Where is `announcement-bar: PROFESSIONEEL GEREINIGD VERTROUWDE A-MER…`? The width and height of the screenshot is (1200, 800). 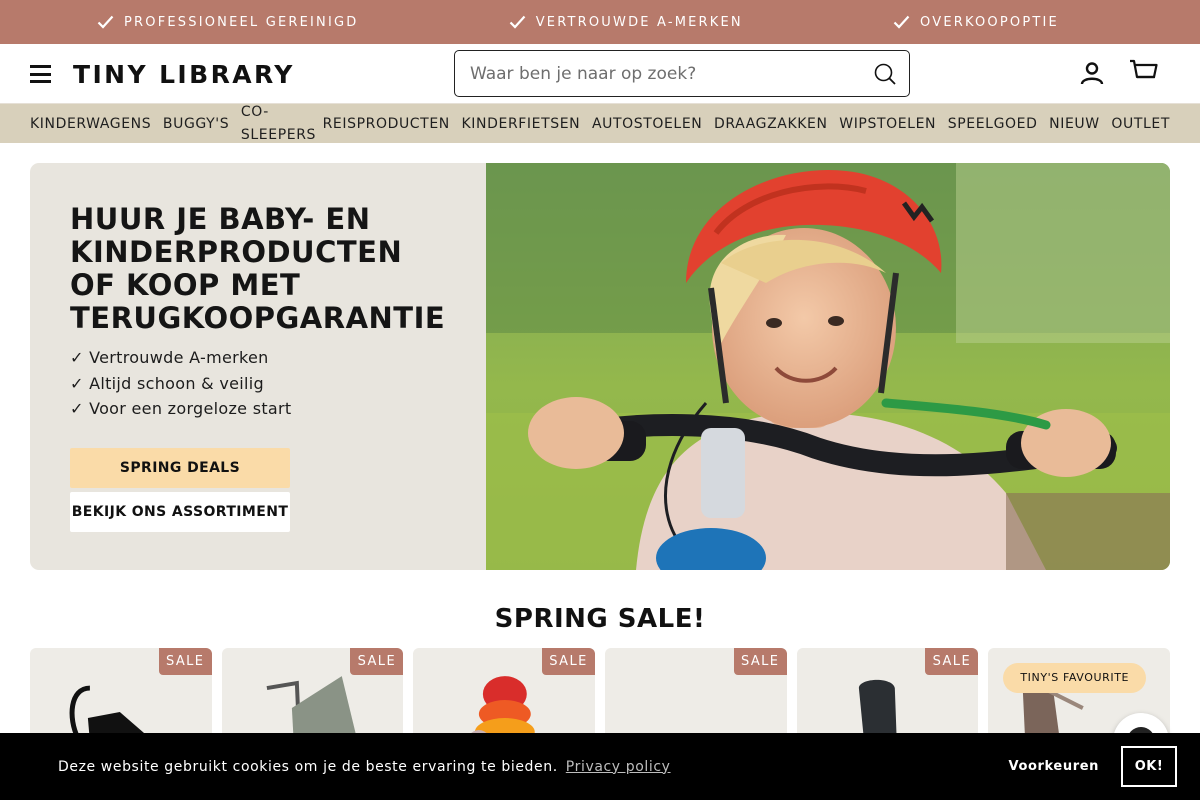
announcement-bar: PROFESSIONEEL GEREINIGD VERTROUWDE A-MER… is located at coordinates (600, 22).